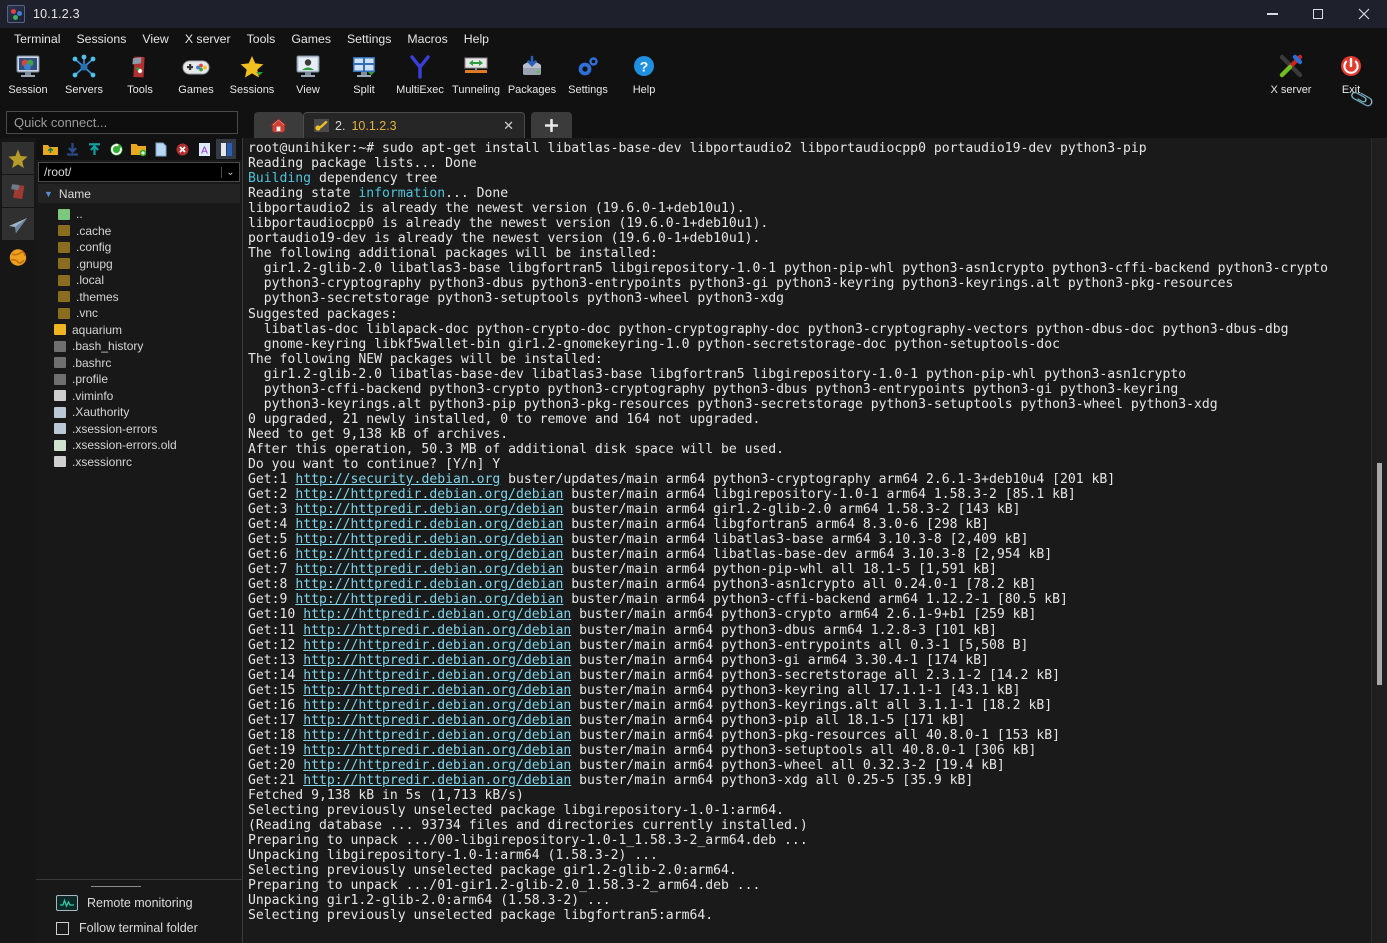  I want to click on list-item: .xsession-errors, so click(139, 429).